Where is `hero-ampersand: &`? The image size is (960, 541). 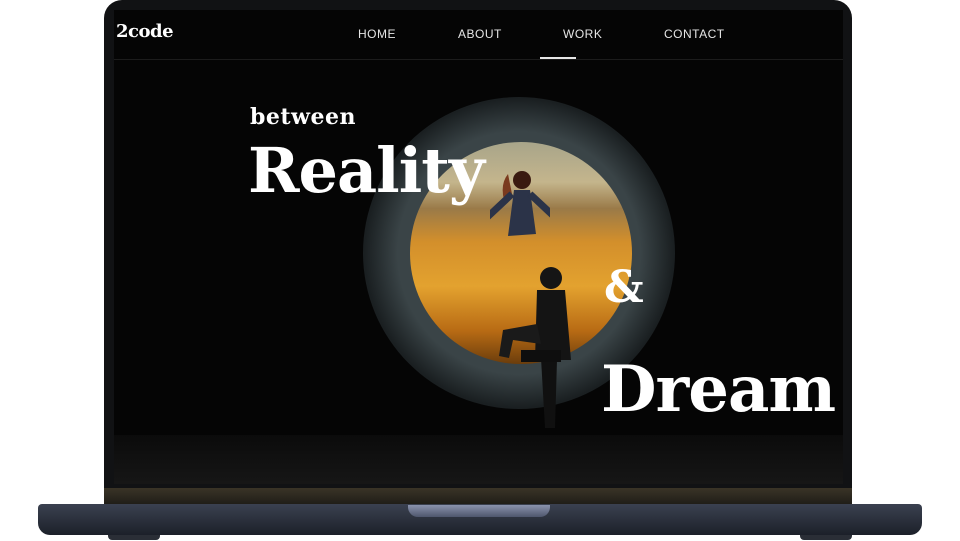 hero-ampersand: & is located at coordinates (624, 287).